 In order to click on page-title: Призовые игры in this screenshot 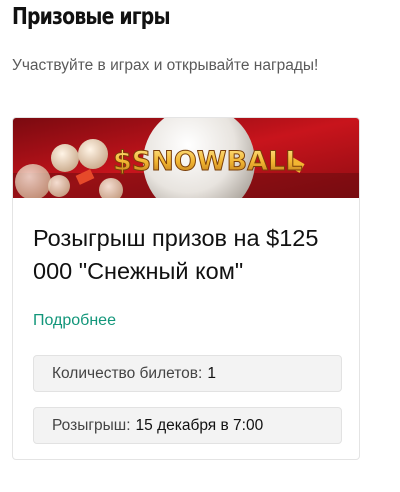, I will do `click(91, 17)`.